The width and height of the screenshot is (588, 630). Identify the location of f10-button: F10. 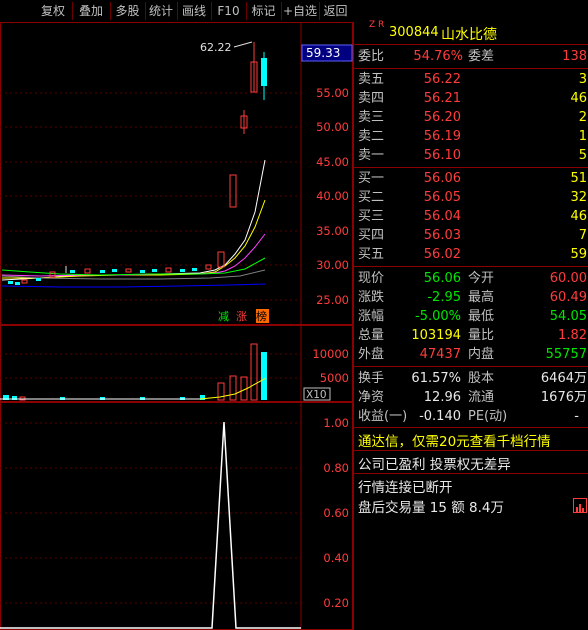
(229, 11).